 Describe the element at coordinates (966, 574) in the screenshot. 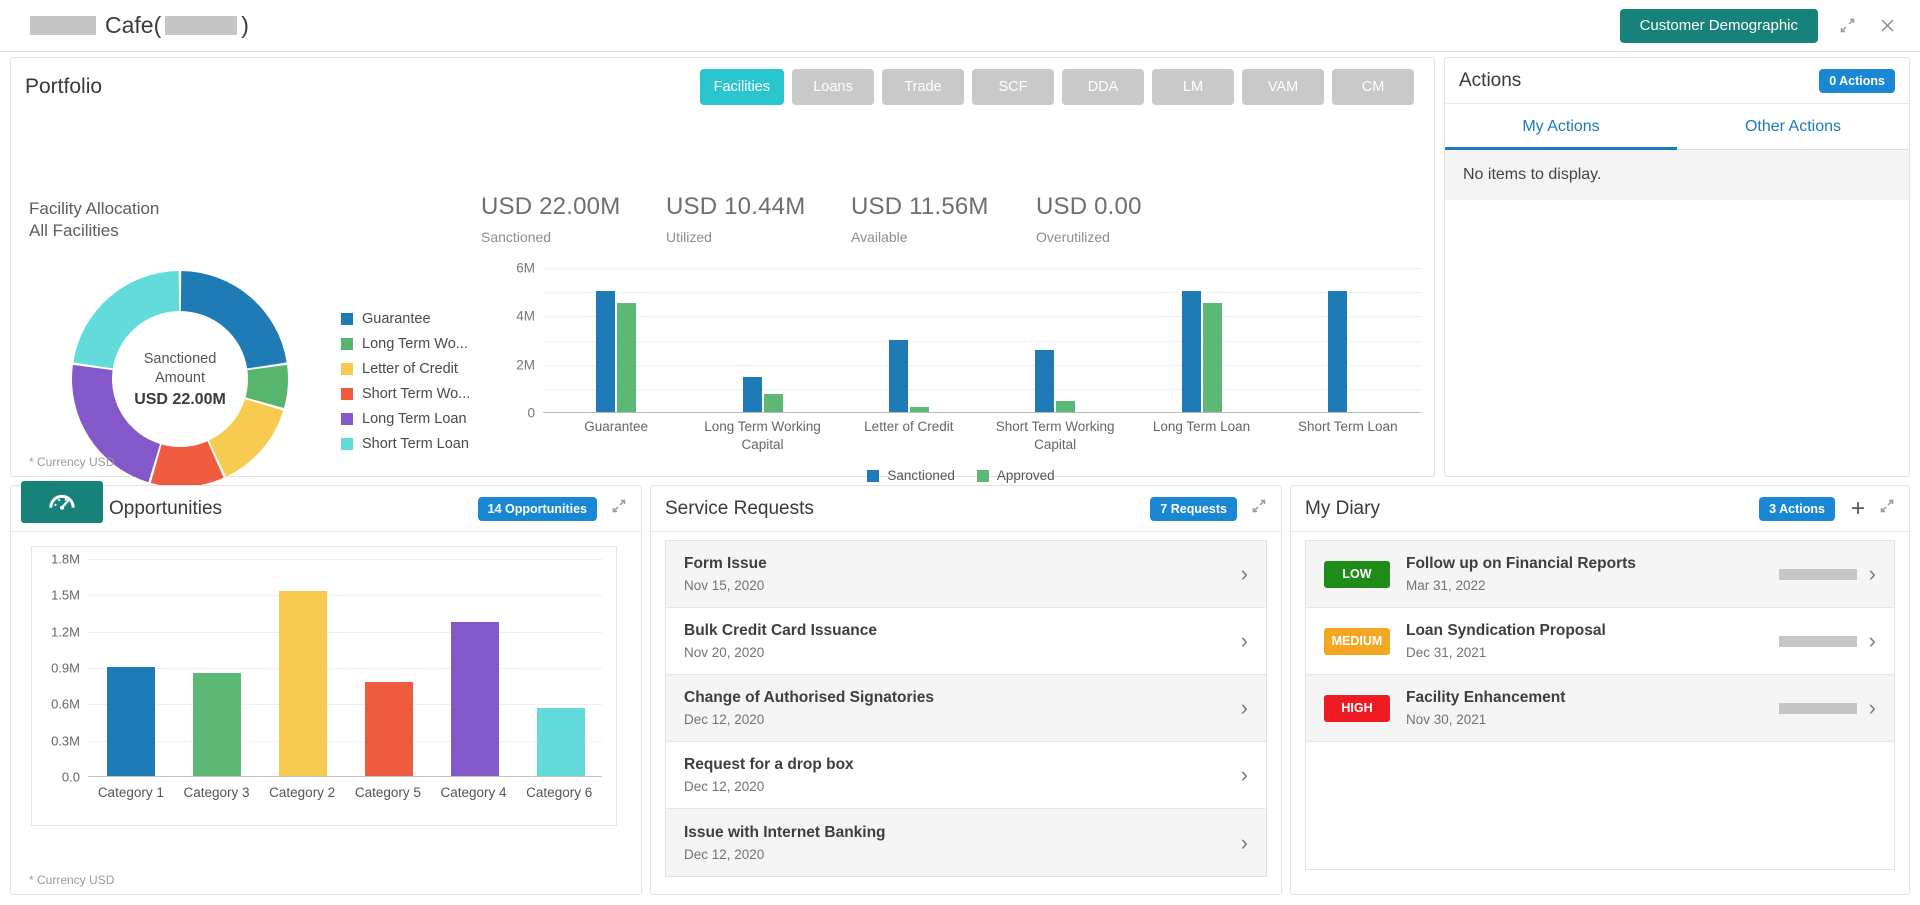

I see `service-request-row: Form Issue Nov 15, 2020 ›` at that location.